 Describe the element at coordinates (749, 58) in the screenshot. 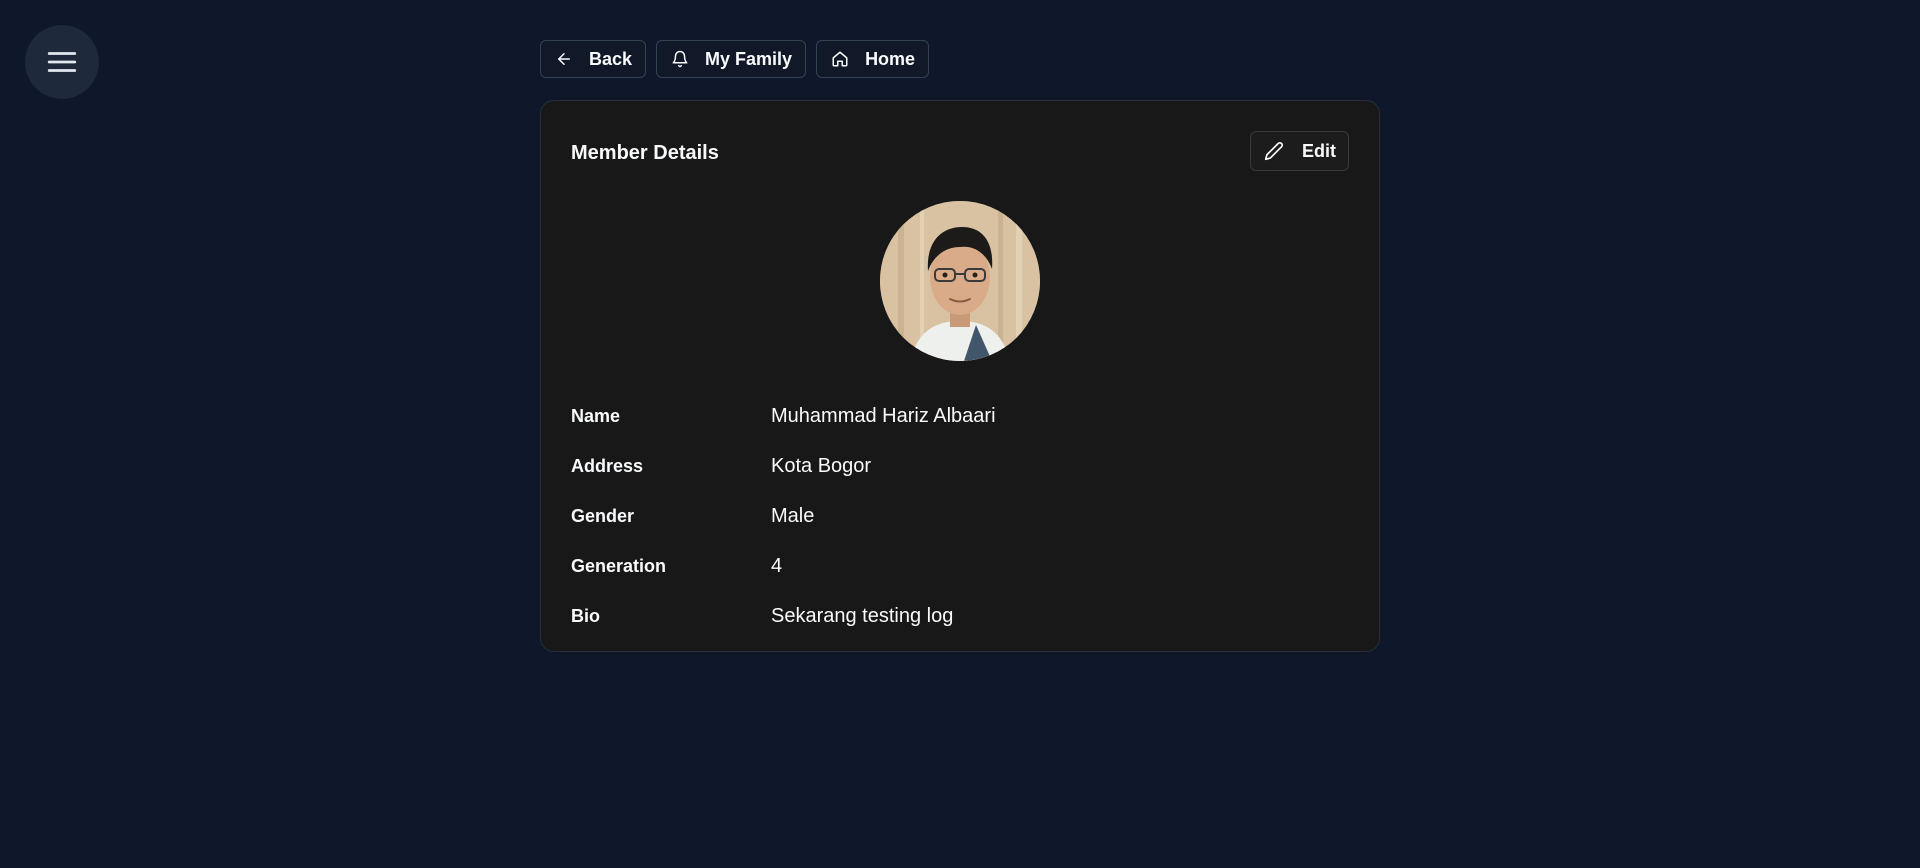

I see `my-family-button-label: My Family` at that location.